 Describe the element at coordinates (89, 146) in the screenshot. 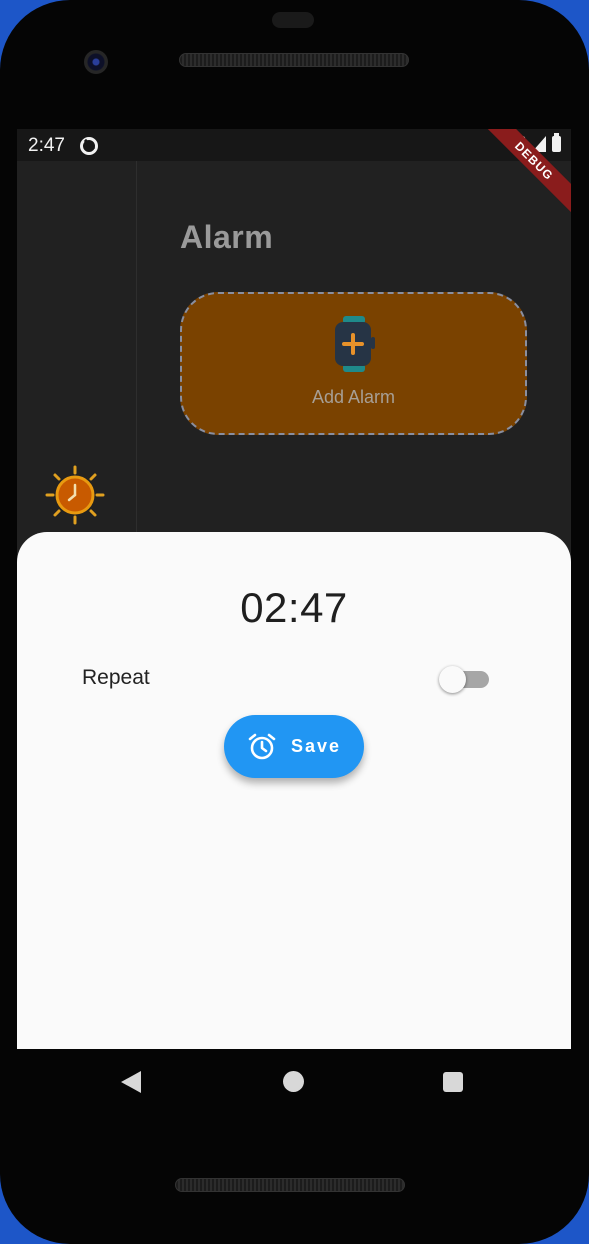

I see `app-notification-icon` at that location.